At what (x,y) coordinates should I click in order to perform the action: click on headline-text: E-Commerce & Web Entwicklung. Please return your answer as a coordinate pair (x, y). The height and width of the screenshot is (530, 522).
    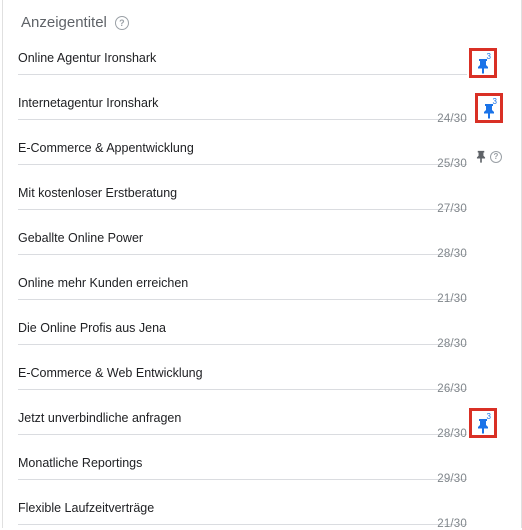
    Looking at the image, I should click on (110, 373).